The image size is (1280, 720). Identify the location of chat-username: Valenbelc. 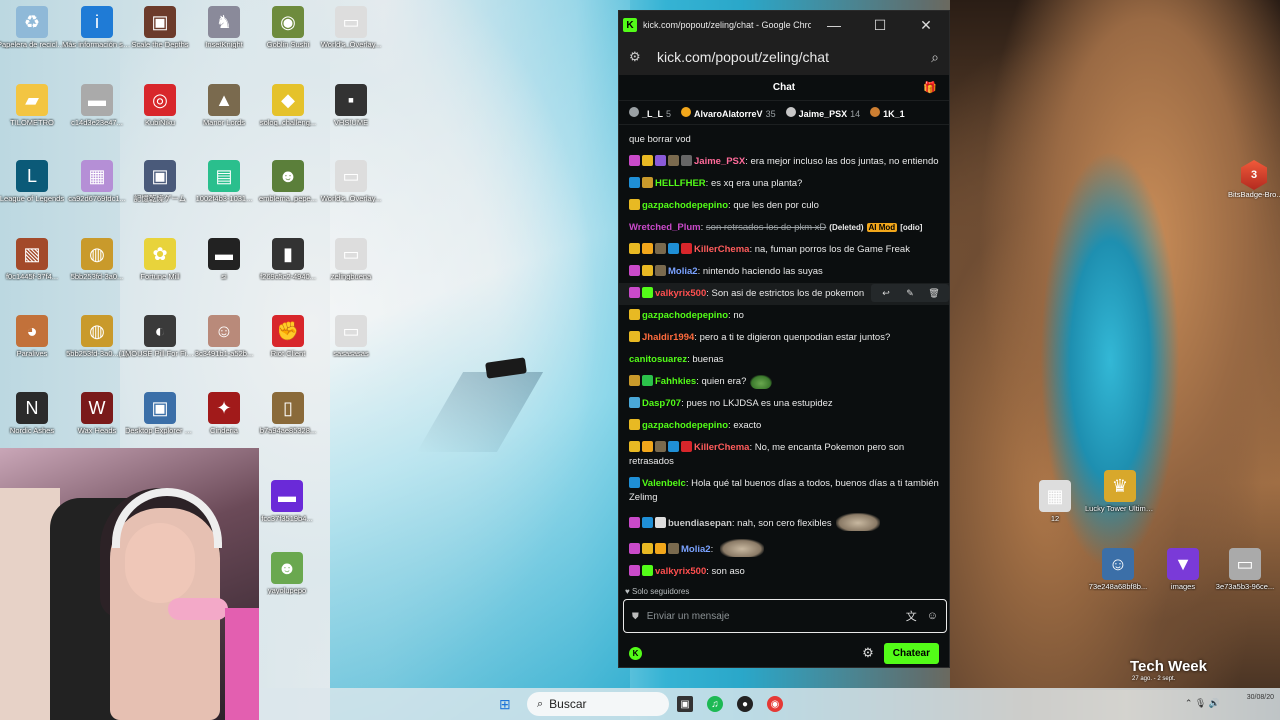
(664, 483).